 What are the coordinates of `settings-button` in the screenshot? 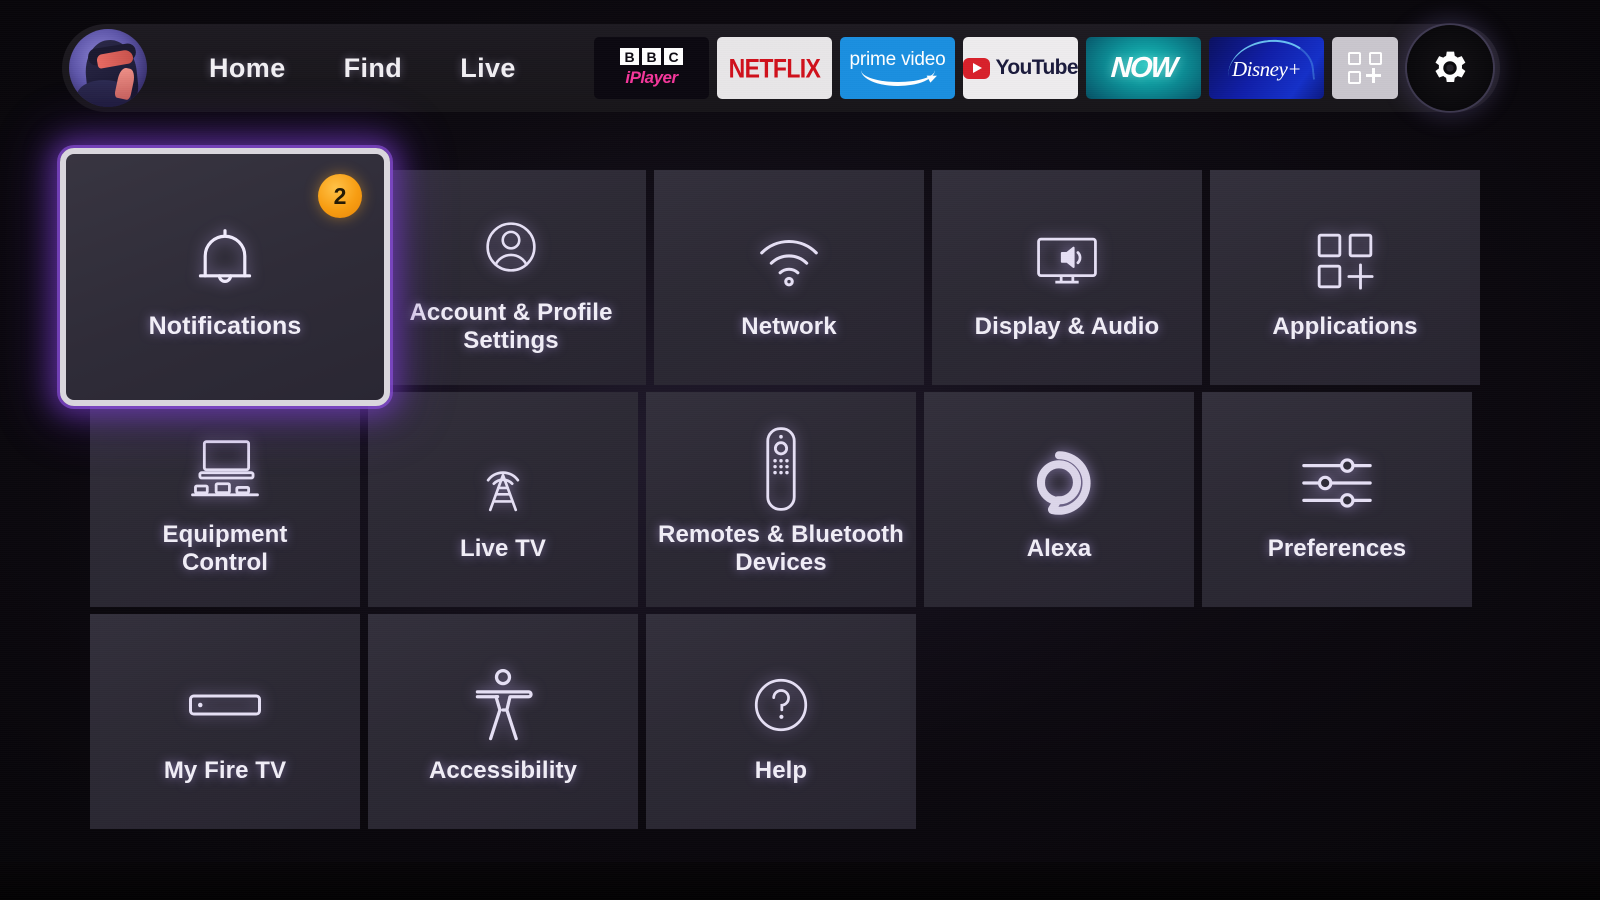 It's located at (1450, 68).